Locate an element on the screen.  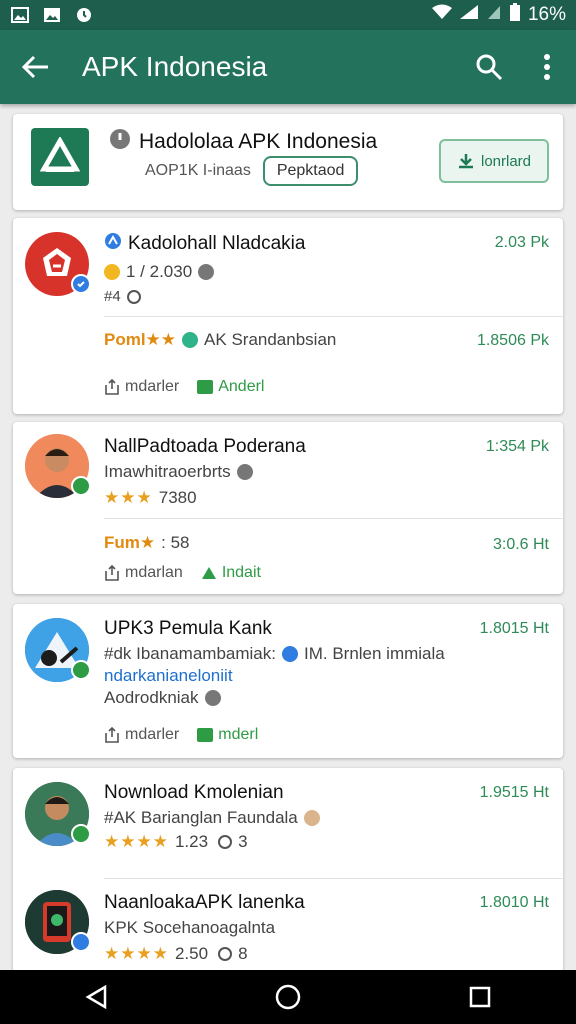
app-rating-label: Fum★ is located at coordinates (130, 542).